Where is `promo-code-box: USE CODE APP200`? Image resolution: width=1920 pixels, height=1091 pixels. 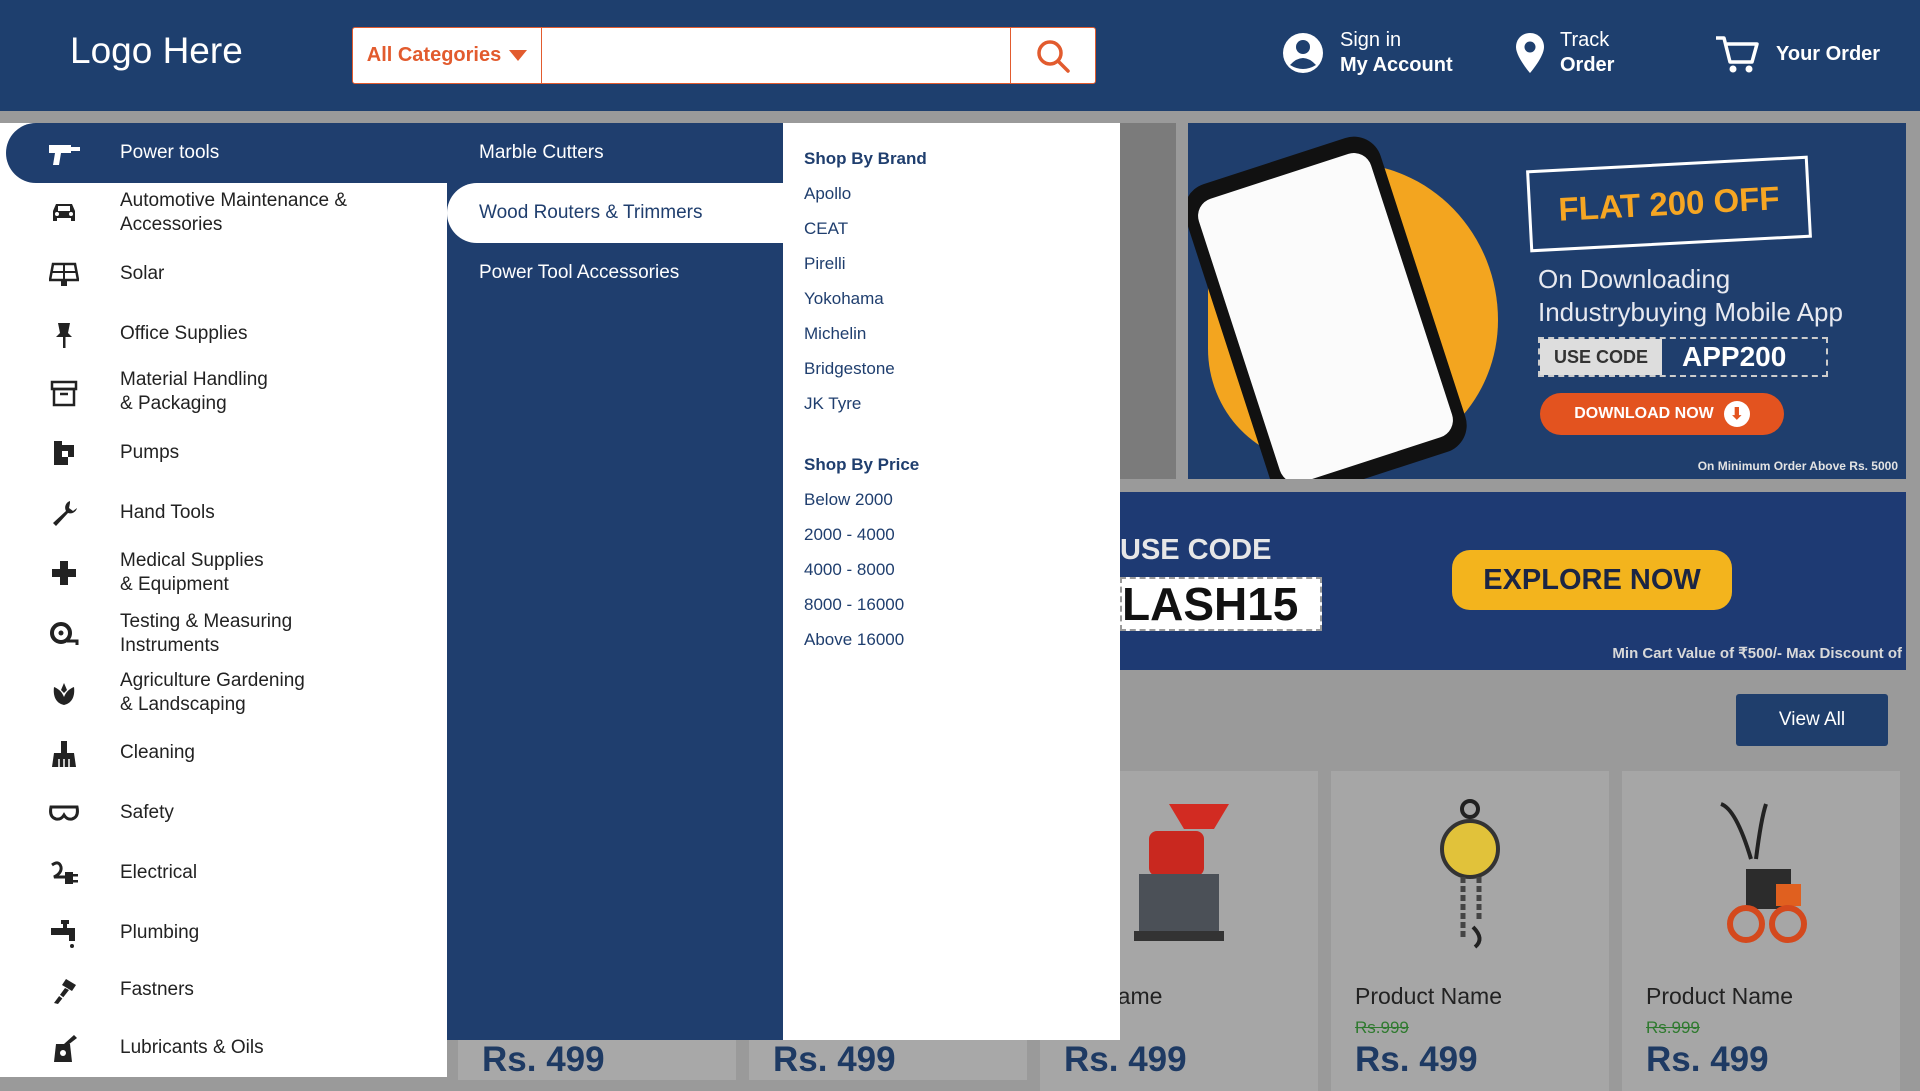 promo-code-box: USE CODE APP200 is located at coordinates (1683, 357).